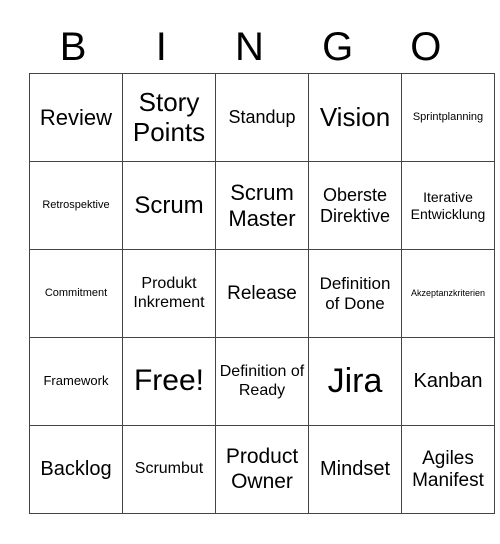 Image resolution: width=500 pixels, height=544 pixels. What do you see at coordinates (426, 47) in the screenshot?
I see `header-letter-o: O` at bounding box center [426, 47].